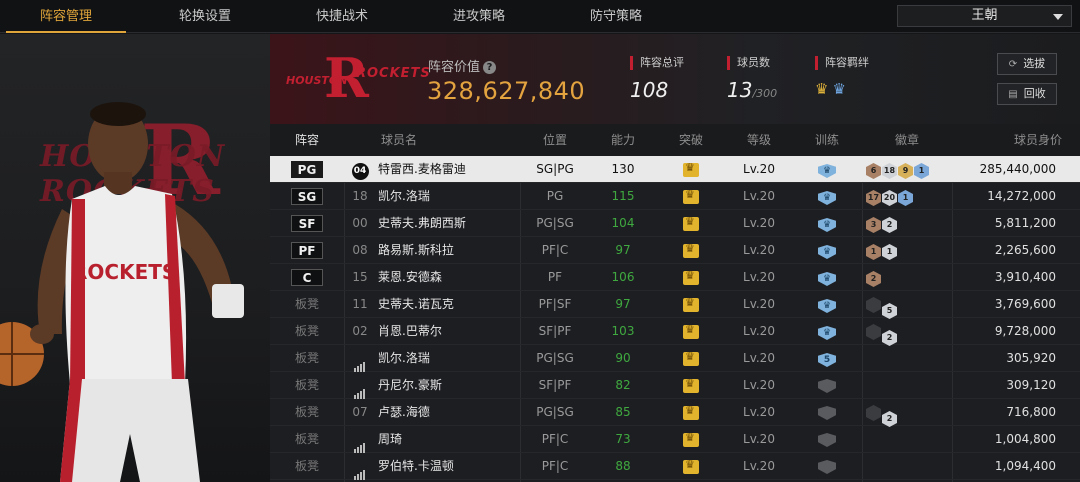  Describe the element at coordinates (205, 16) in the screenshot. I see `tab-rotation: 轮换设置` at that location.